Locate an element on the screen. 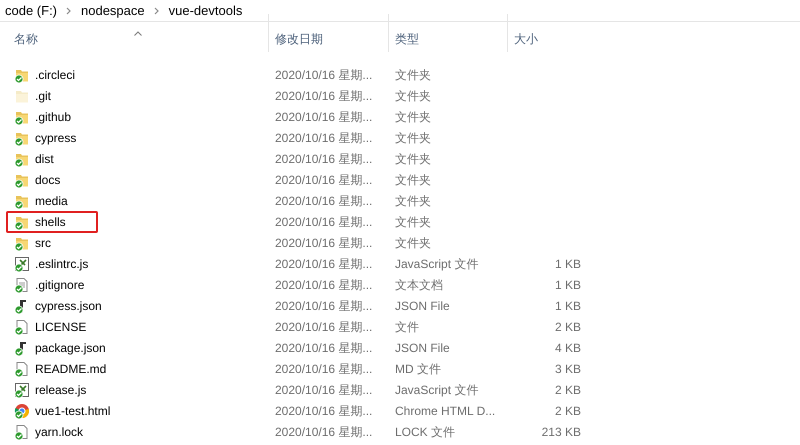  file-size: 3 KB is located at coordinates (567, 369).